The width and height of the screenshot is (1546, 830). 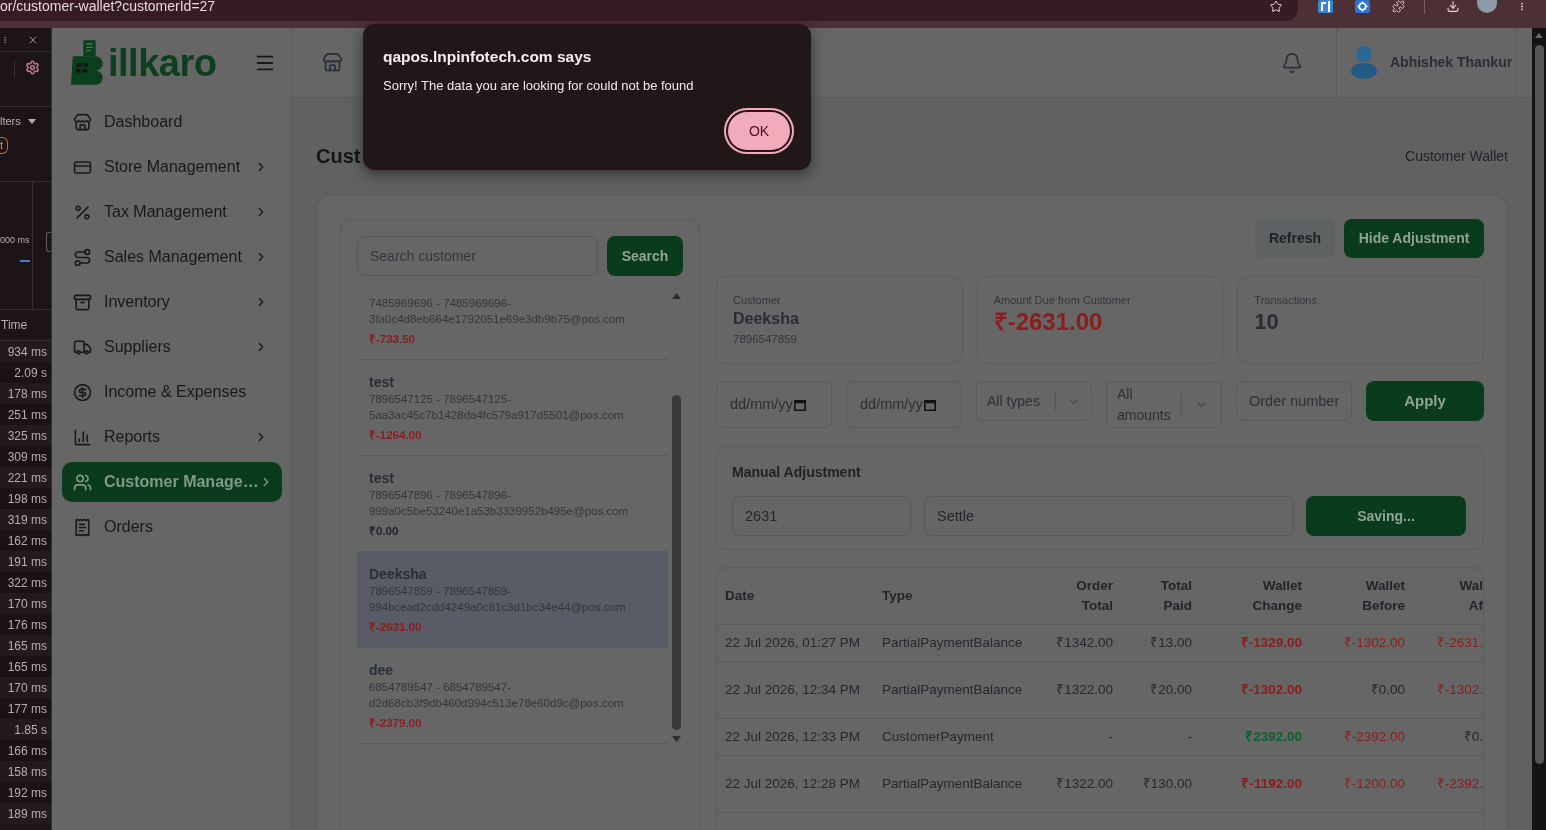 I want to click on resize-handle, so click(x=48, y=242).